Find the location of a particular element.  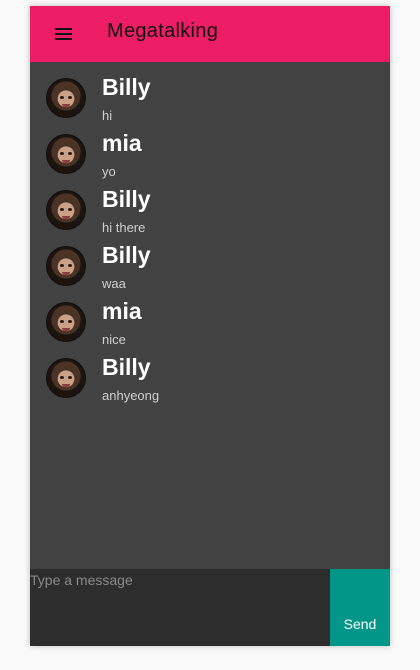

message-item: Billy waa is located at coordinates (210, 260).